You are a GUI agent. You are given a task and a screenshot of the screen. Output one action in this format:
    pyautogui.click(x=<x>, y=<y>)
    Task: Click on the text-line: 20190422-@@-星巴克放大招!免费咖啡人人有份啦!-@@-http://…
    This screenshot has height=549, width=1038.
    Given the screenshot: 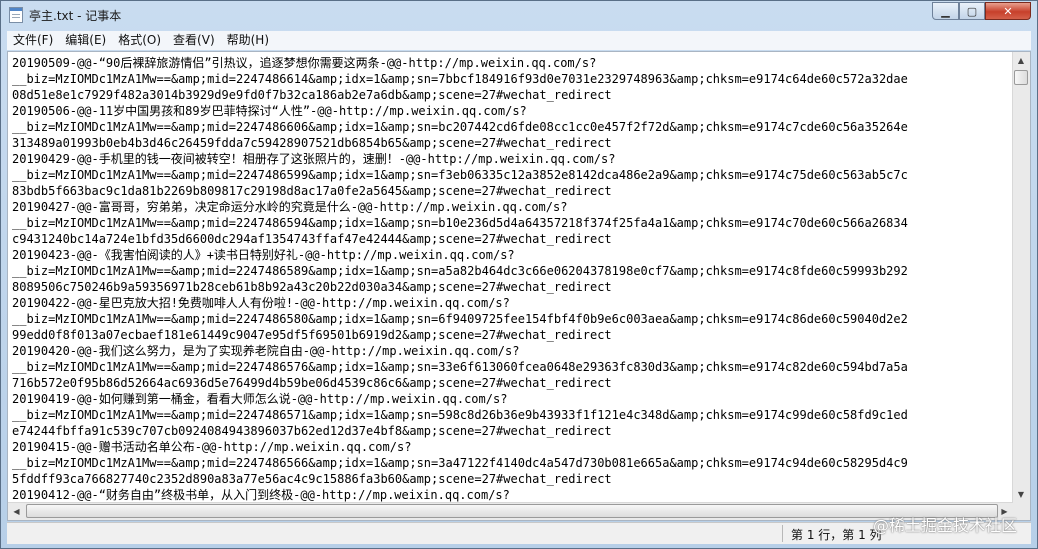 What is the action you would take?
    pyautogui.click(x=261, y=303)
    